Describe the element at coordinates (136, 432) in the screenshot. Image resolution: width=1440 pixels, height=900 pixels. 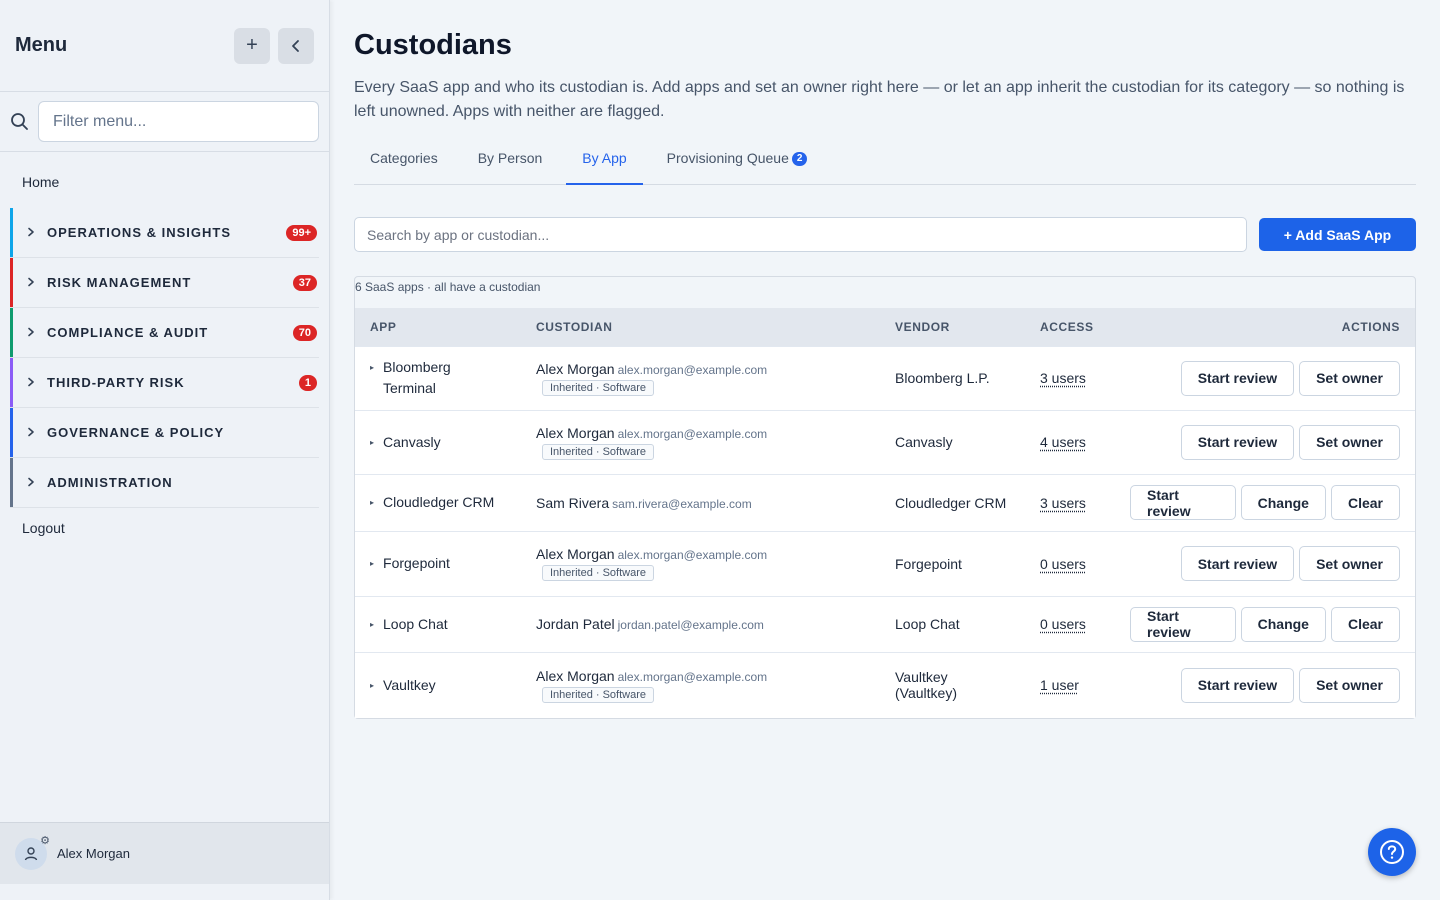
I see `sidebar-item-label: GOVERNANCE & POLICY` at that location.